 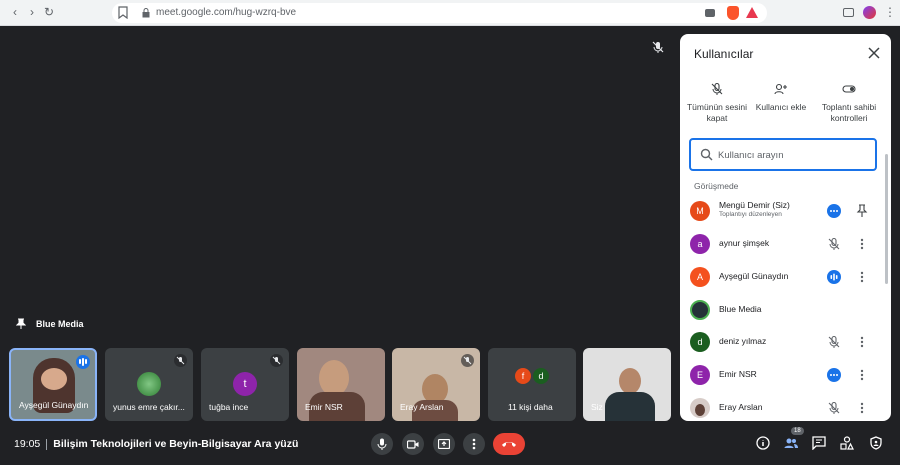 I want to click on browser-toolbar: ‹ › ↻ meet.google.com/hug-wzrq-bve ⋮, so click(x=450, y=13).